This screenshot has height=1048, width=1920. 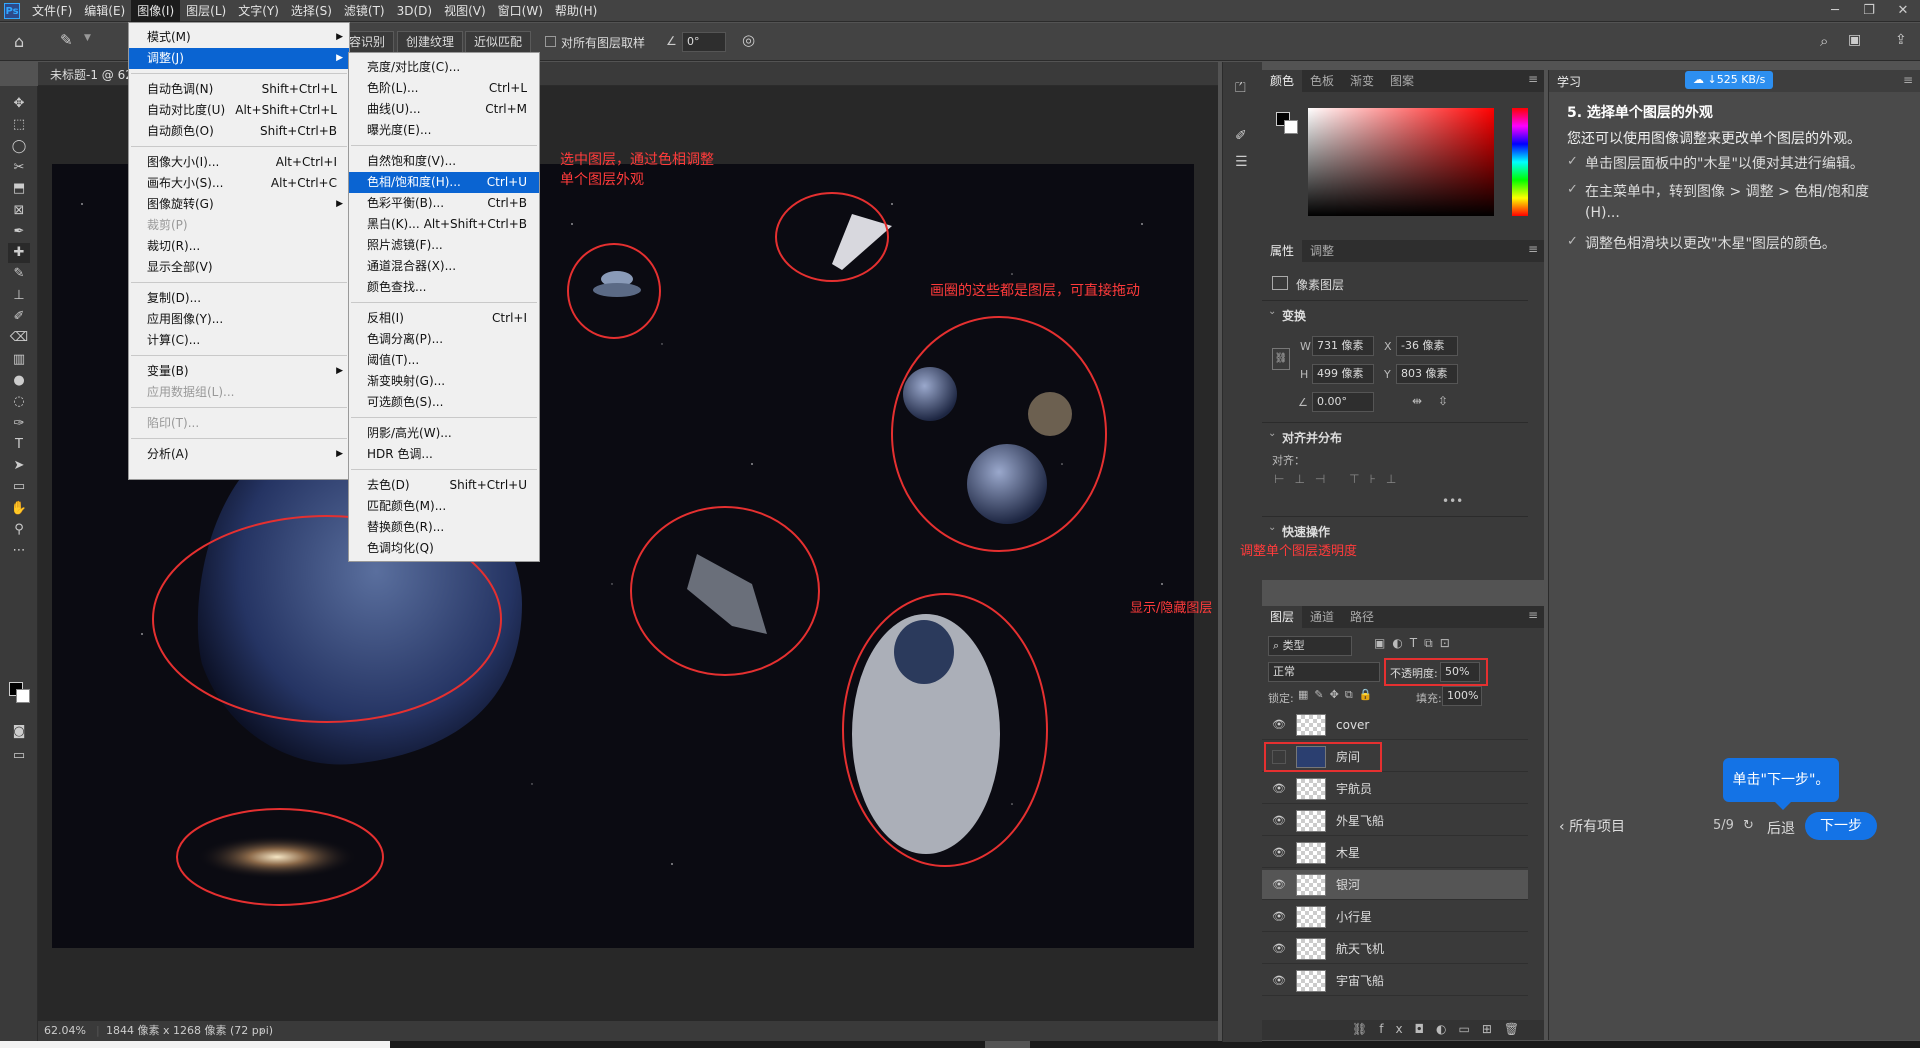 What do you see at coordinates (19, 360) in the screenshot?
I see `gradient-tool-icon: ▥` at bounding box center [19, 360].